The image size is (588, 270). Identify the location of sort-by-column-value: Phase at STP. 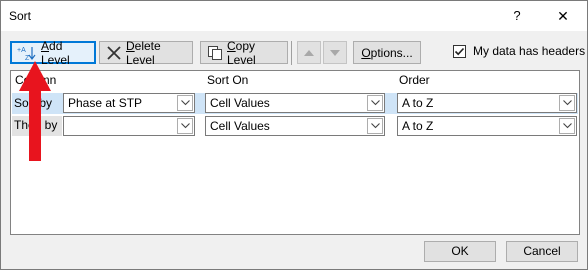
(105, 103).